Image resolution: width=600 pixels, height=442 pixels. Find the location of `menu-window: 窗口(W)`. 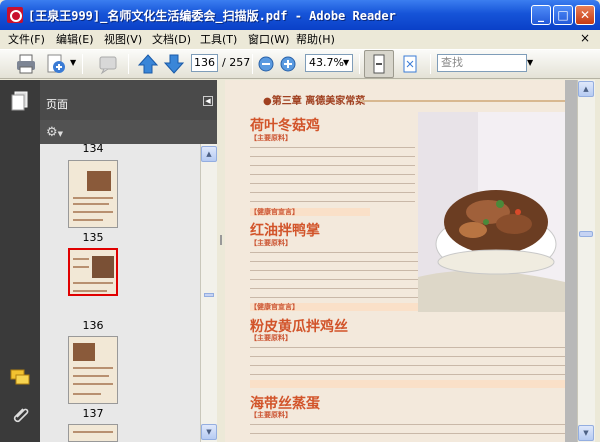

menu-window: 窗口(W) is located at coordinates (268, 39).